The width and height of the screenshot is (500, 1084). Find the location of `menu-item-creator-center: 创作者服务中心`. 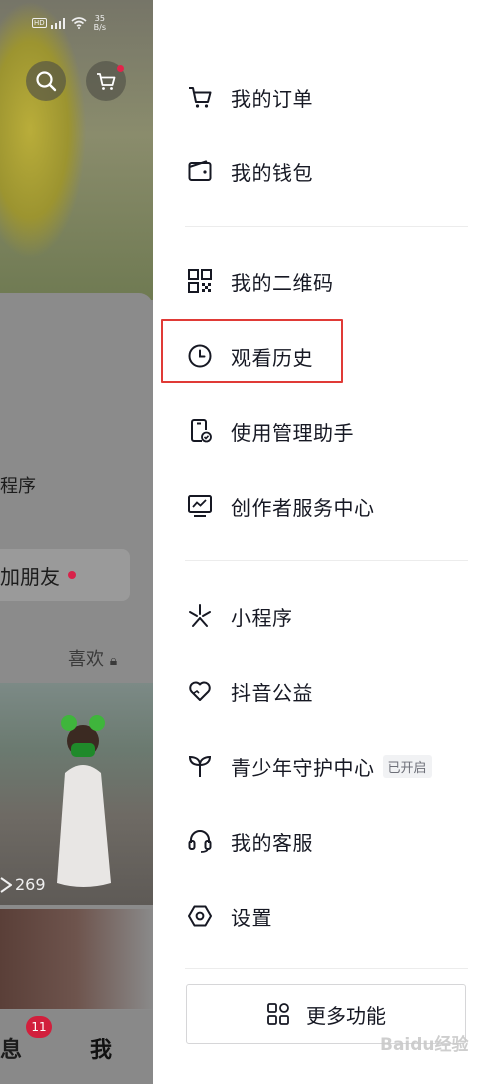

menu-item-creator-center: 创作者服务中心 is located at coordinates (281, 506).